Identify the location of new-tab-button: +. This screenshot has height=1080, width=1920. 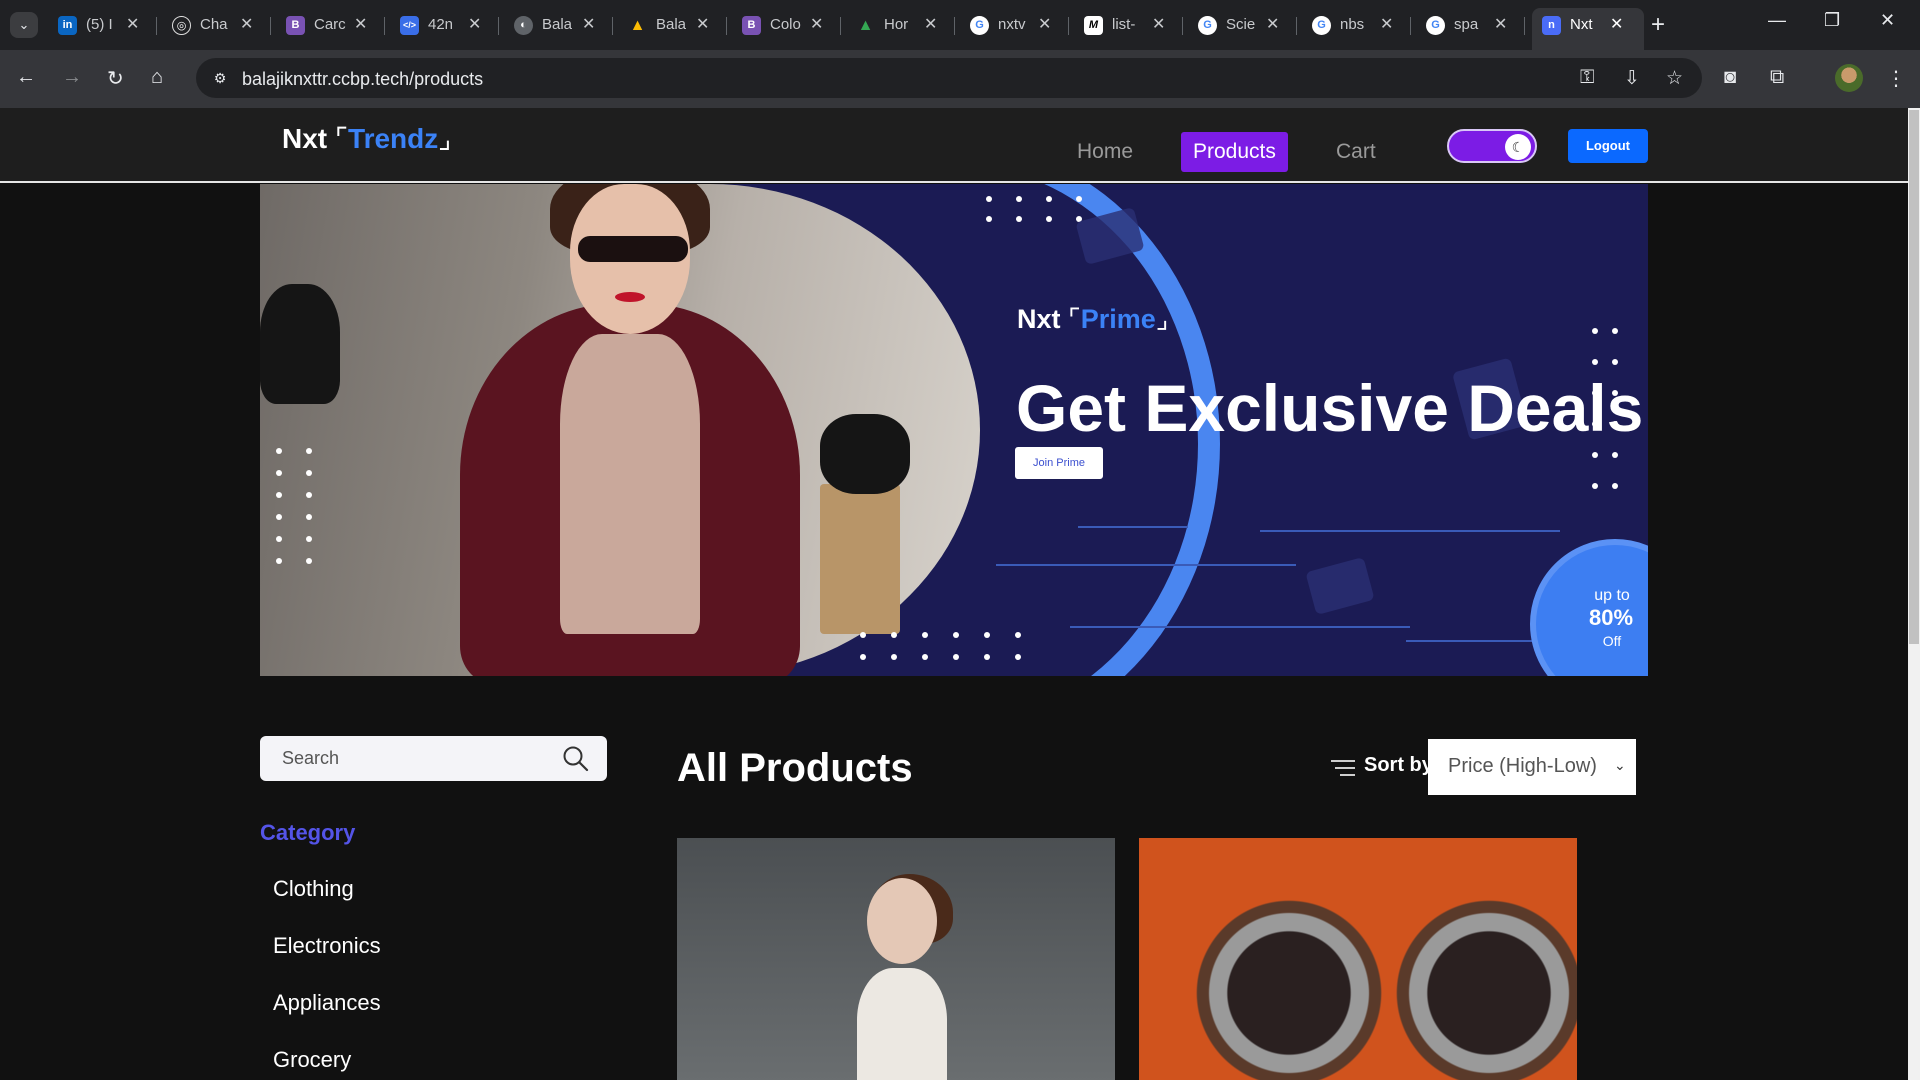
(1658, 25).